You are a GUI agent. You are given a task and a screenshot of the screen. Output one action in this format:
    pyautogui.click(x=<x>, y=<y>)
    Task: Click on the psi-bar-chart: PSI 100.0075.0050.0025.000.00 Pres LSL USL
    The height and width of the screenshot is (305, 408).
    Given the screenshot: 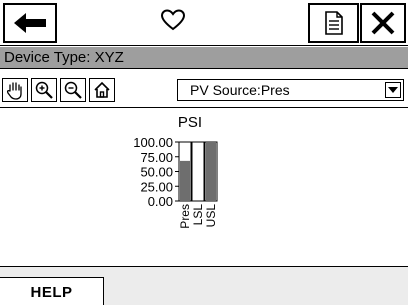 What is the action you would take?
    pyautogui.click(x=175, y=171)
    